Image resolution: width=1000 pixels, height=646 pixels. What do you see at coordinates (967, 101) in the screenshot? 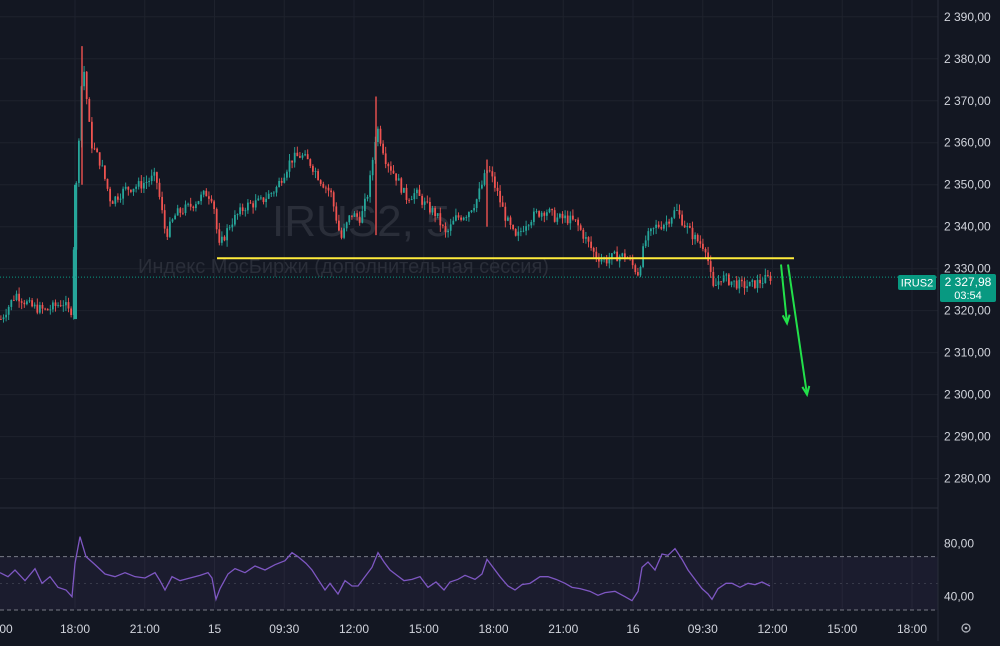
I see `price-tick-label: 2 370,00` at bounding box center [967, 101].